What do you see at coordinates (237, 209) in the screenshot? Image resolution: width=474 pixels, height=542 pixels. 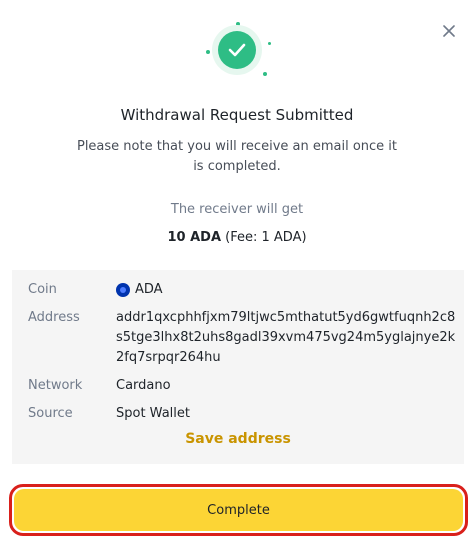 I see `receiver-label: The receiver will get` at bounding box center [237, 209].